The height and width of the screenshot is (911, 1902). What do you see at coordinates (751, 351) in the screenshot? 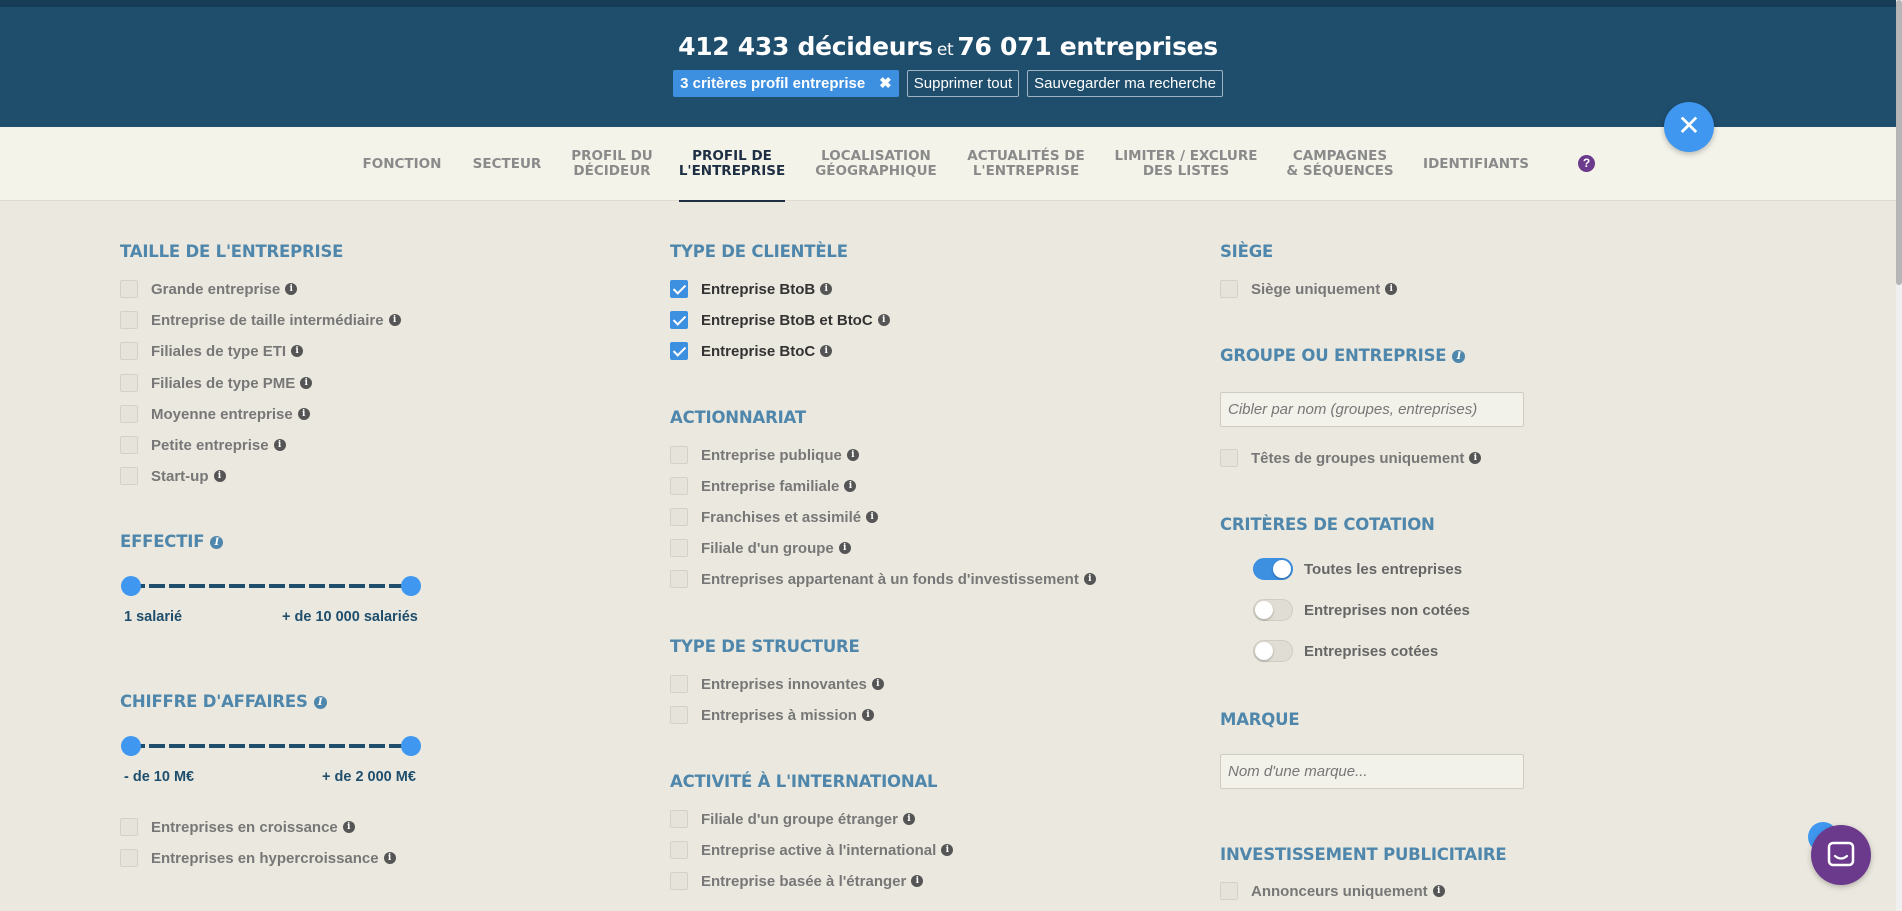
I see `checkbox-btoc: Entreprise BtoC i` at bounding box center [751, 351].